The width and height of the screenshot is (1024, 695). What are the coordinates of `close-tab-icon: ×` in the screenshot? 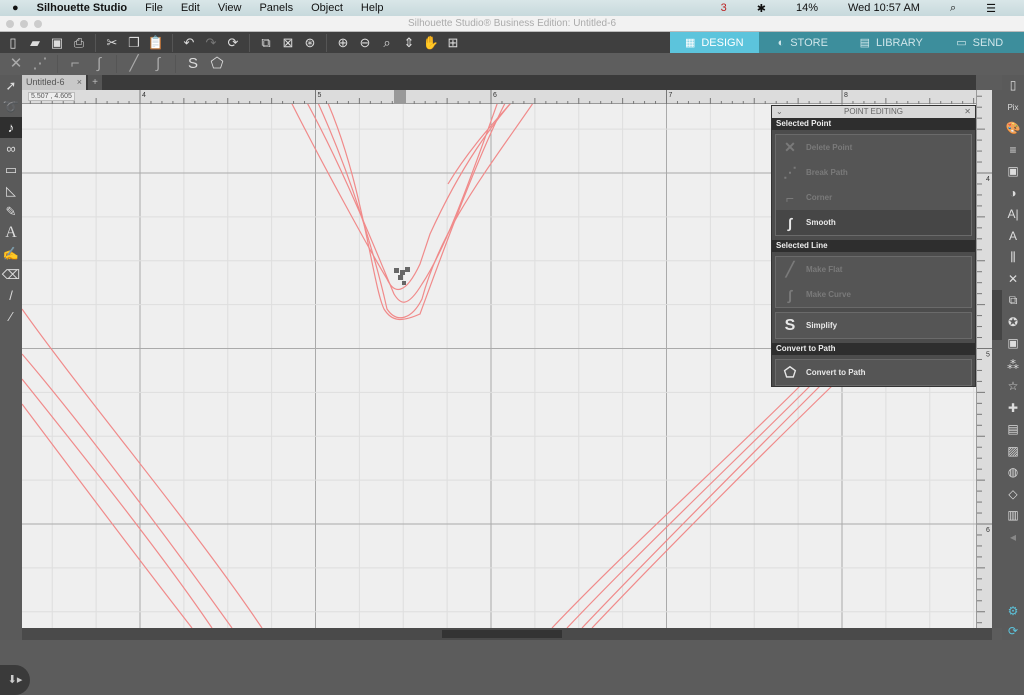 It's located at (79, 82).